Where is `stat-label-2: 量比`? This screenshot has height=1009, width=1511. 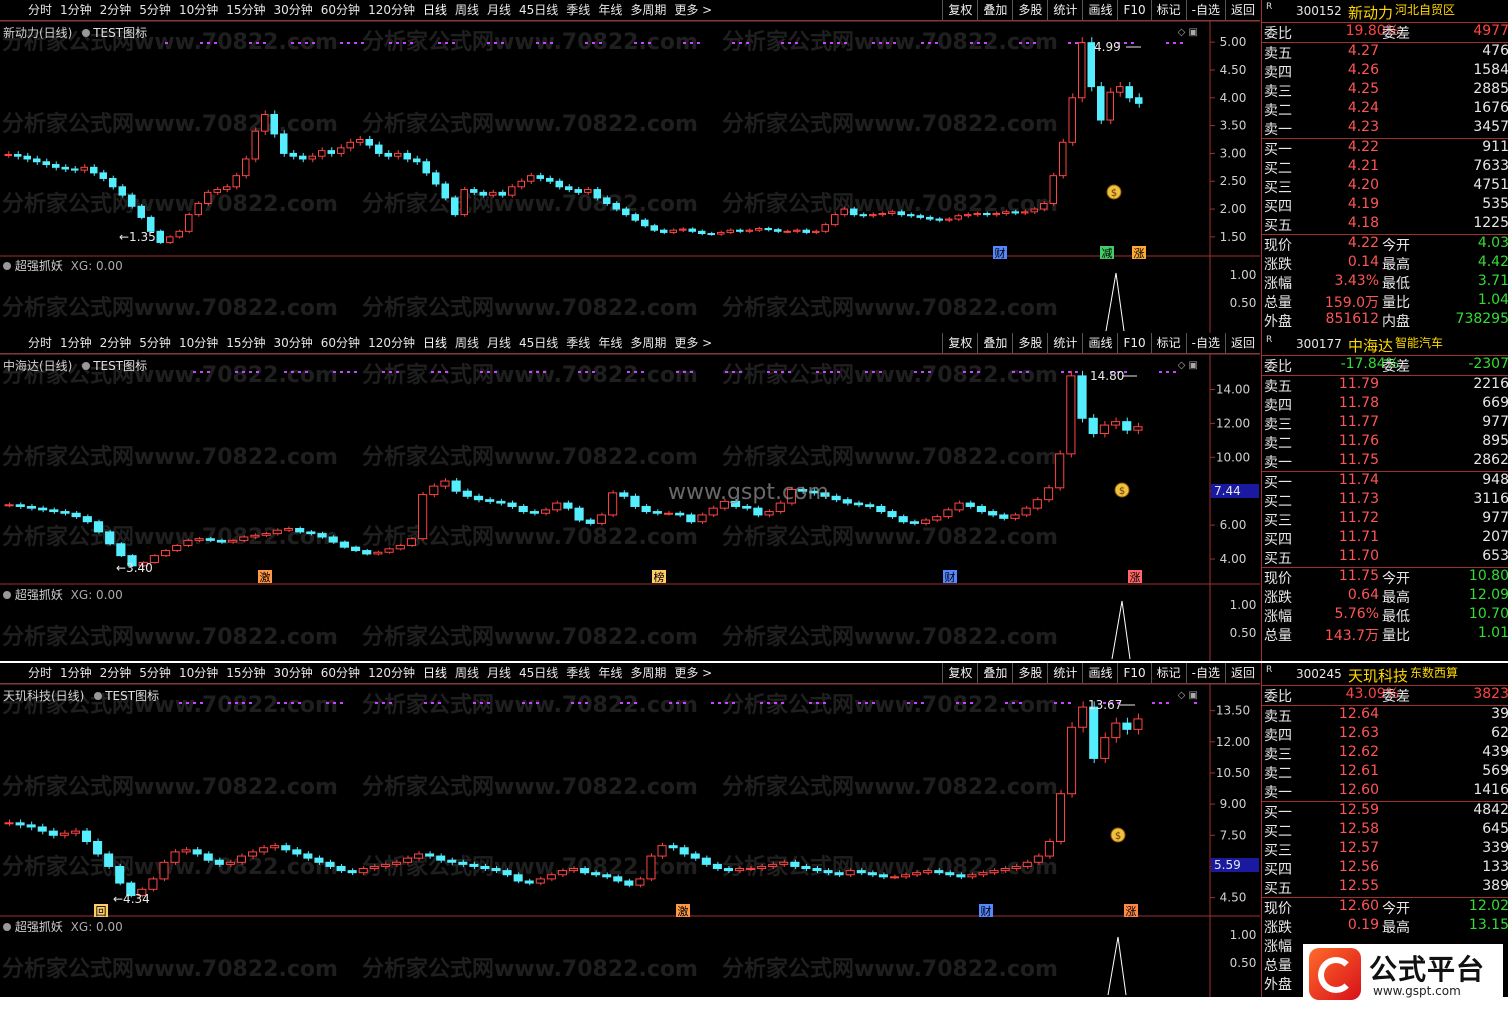 stat-label-2: 量比 is located at coordinates (1396, 636).